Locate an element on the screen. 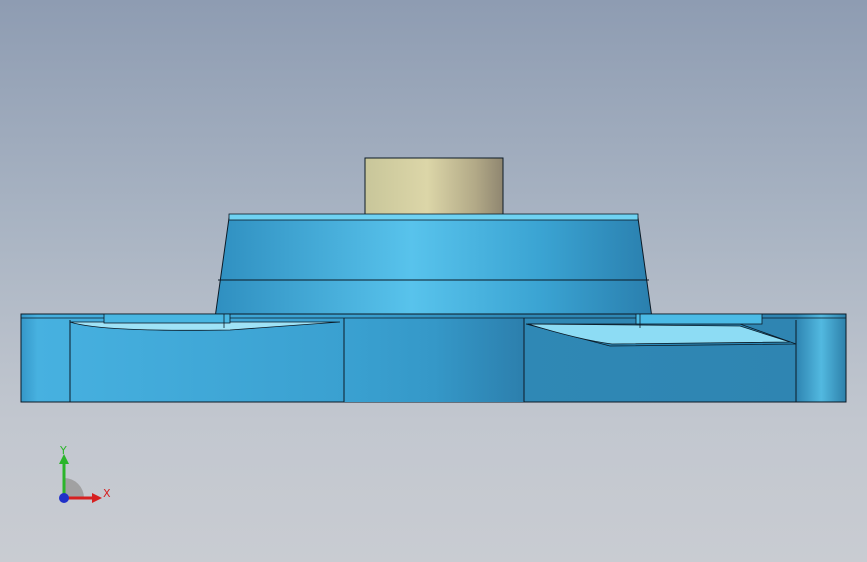 This screenshot has width=867, height=562. z-axis-icon is located at coordinates (64, 498).